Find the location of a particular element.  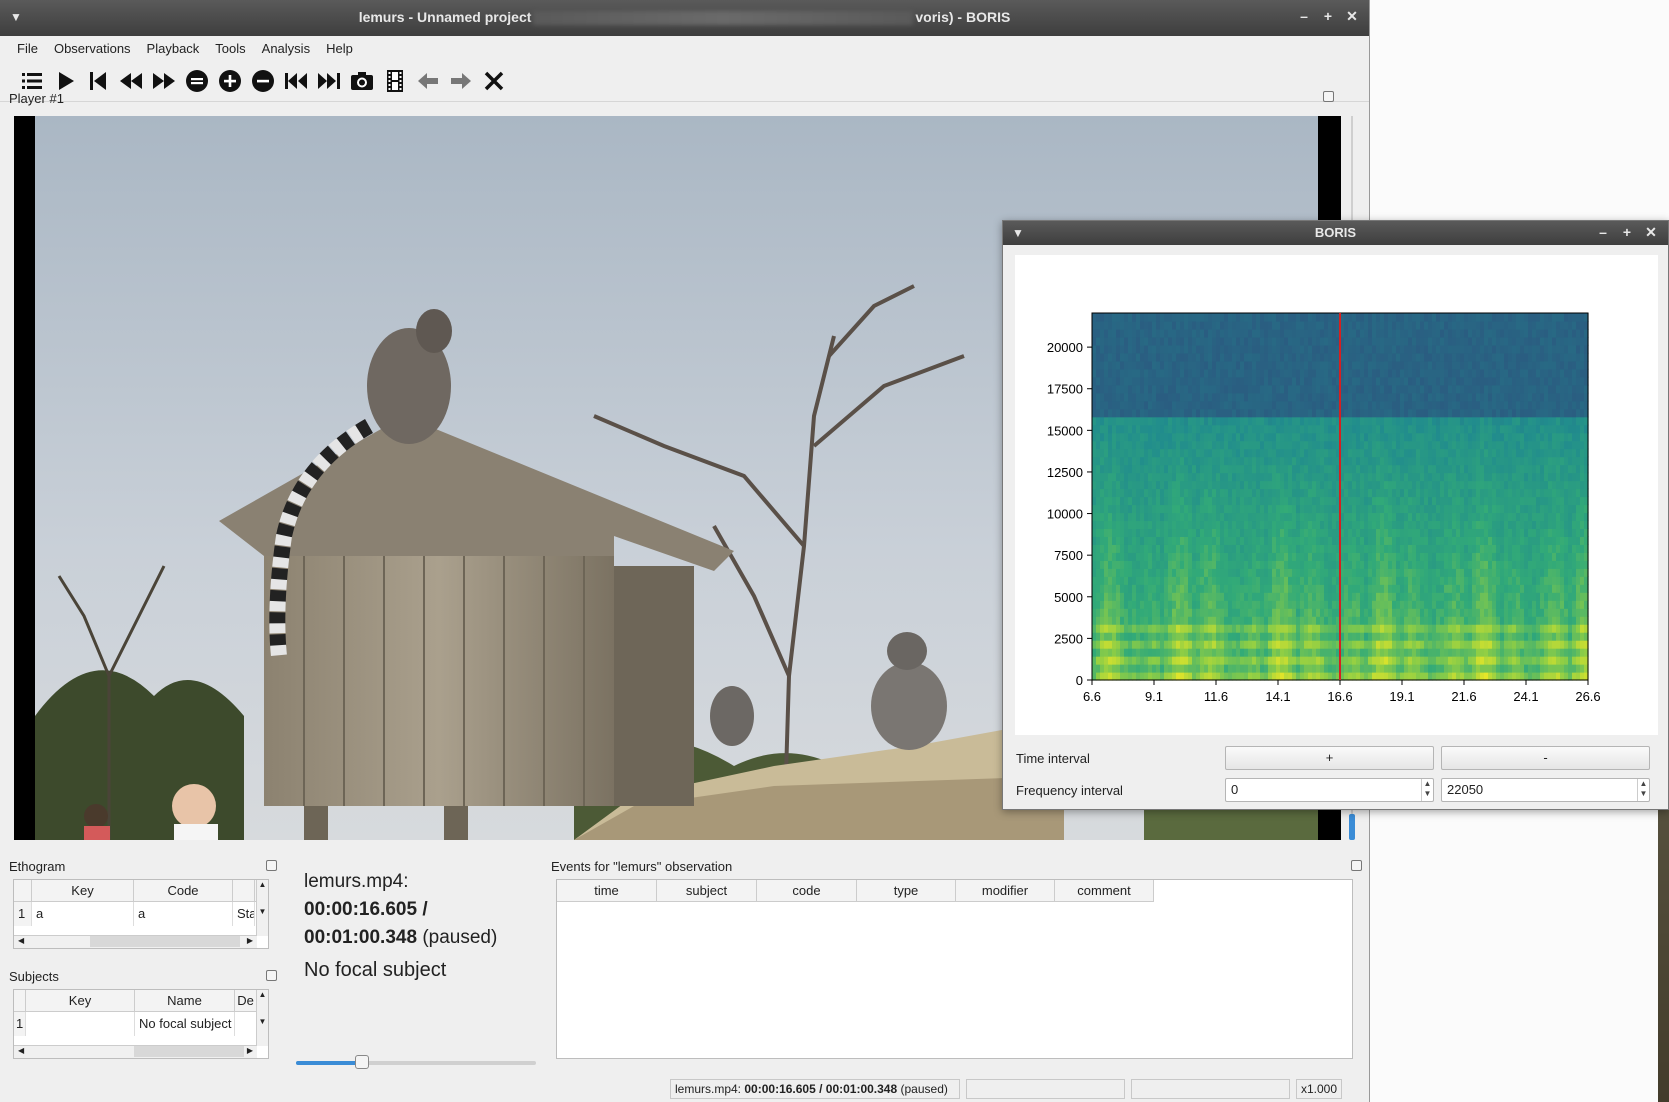

speed-down-icon is located at coordinates (263, 81).